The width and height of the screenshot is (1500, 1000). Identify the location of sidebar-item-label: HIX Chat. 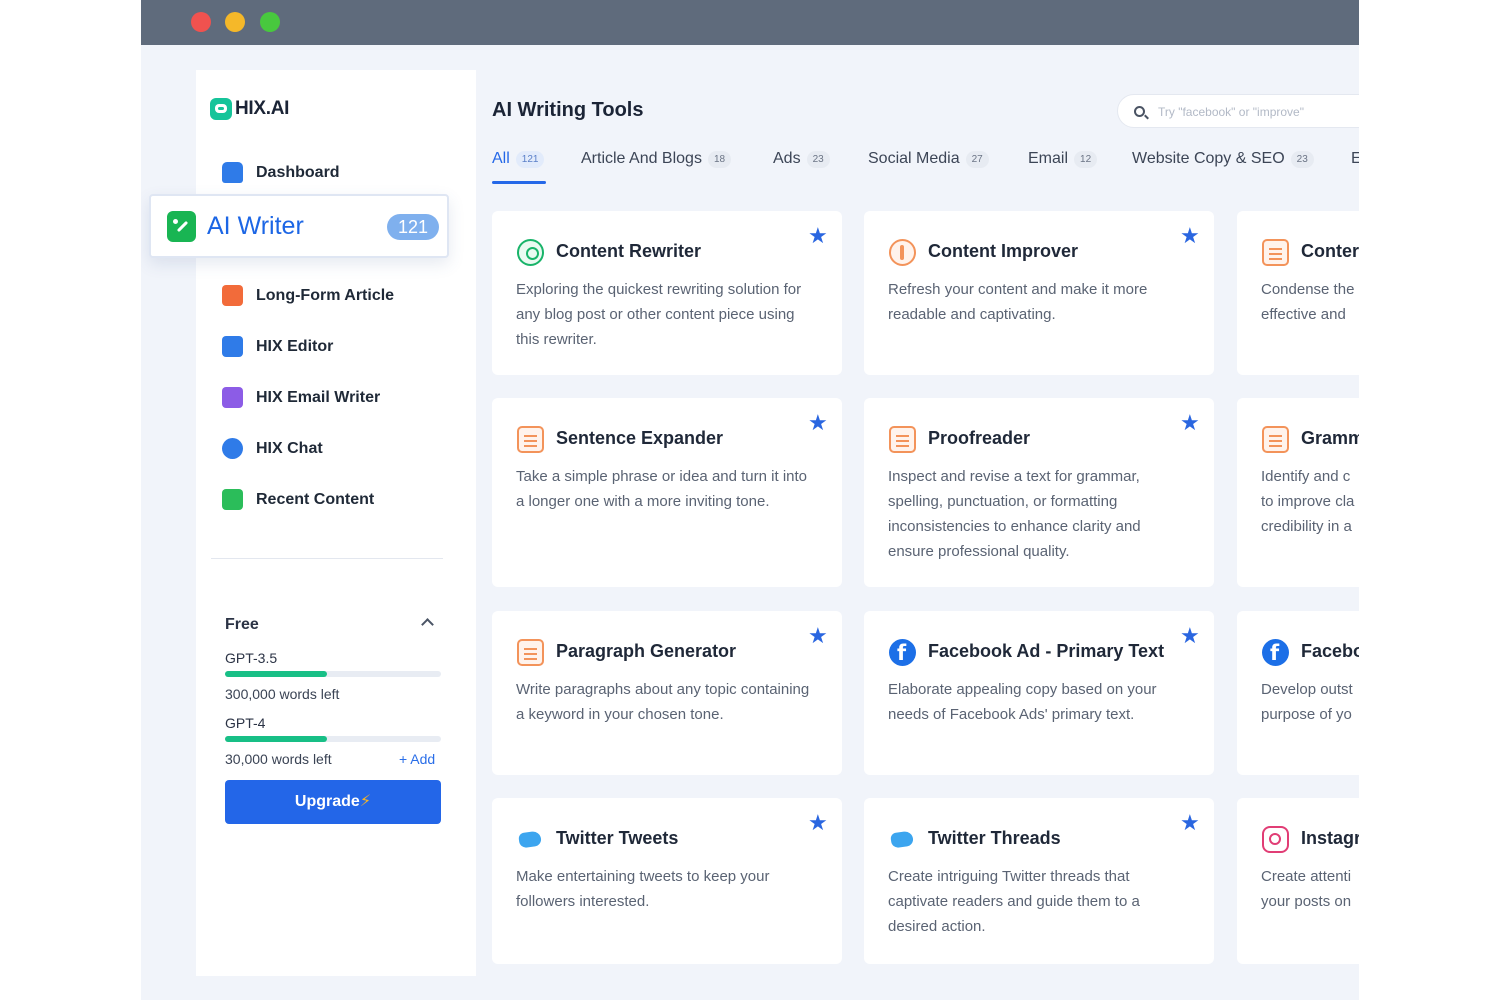
(289, 448).